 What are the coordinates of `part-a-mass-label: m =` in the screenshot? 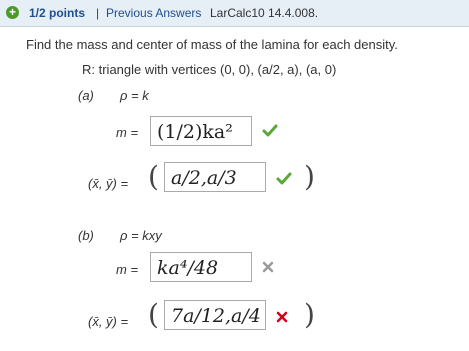 It's located at (127, 132).